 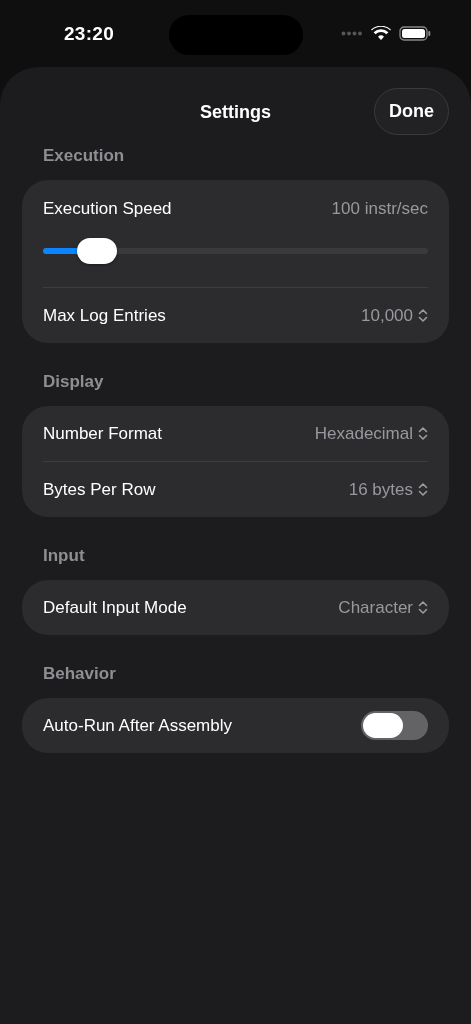 What do you see at coordinates (96, 251) in the screenshot?
I see `slider-thumb` at bounding box center [96, 251].